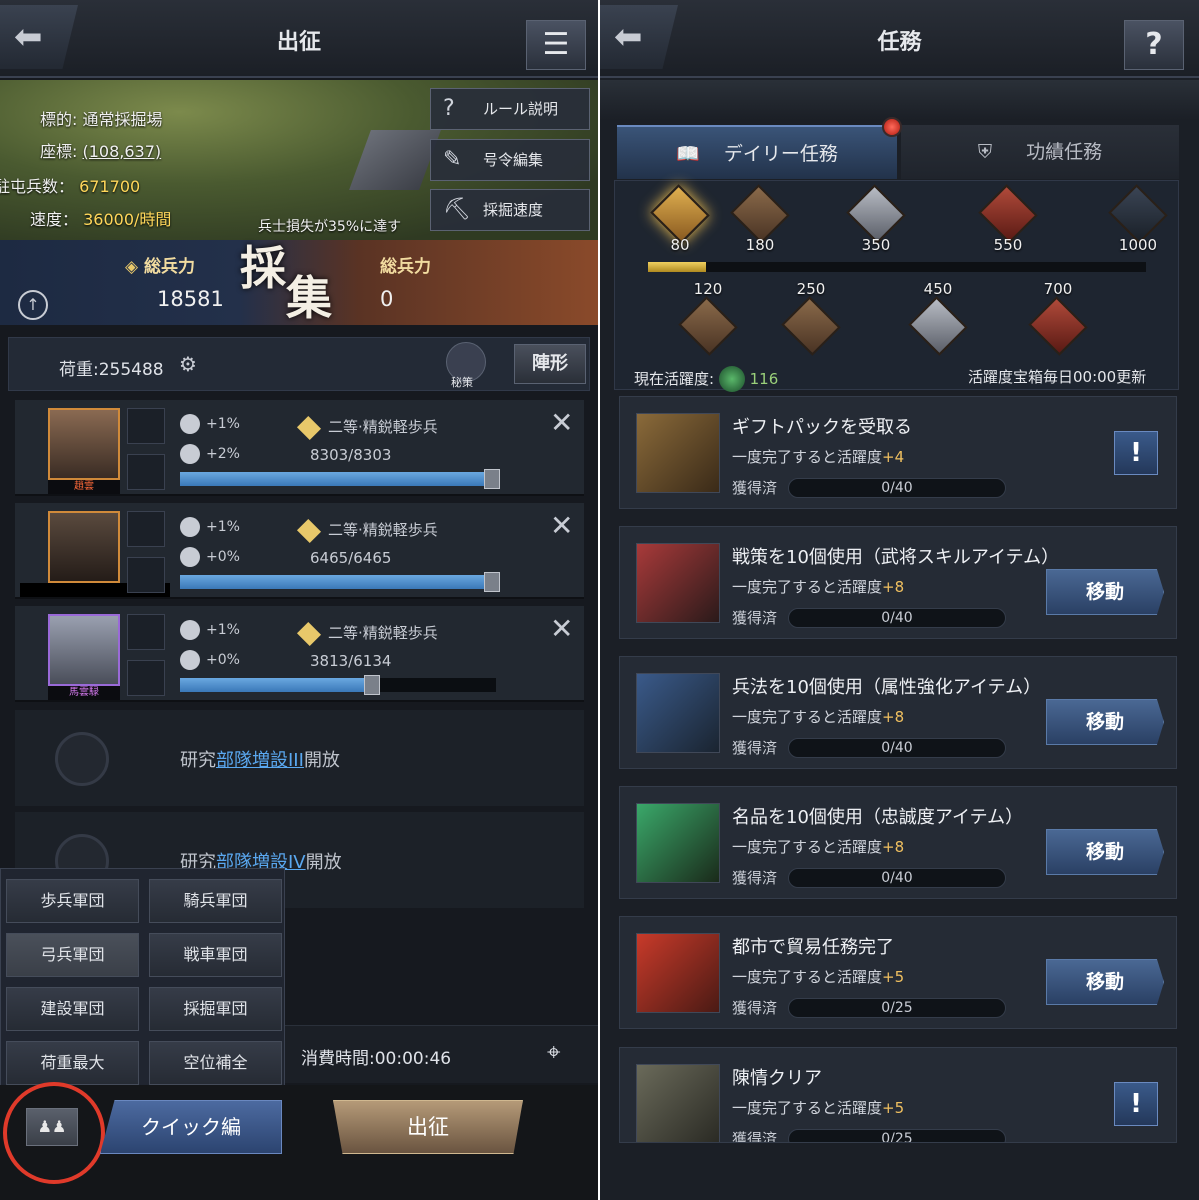 Image resolution: width=1199 pixels, height=1200 pixels. I want to click on lock-icon, so click(82, 759).